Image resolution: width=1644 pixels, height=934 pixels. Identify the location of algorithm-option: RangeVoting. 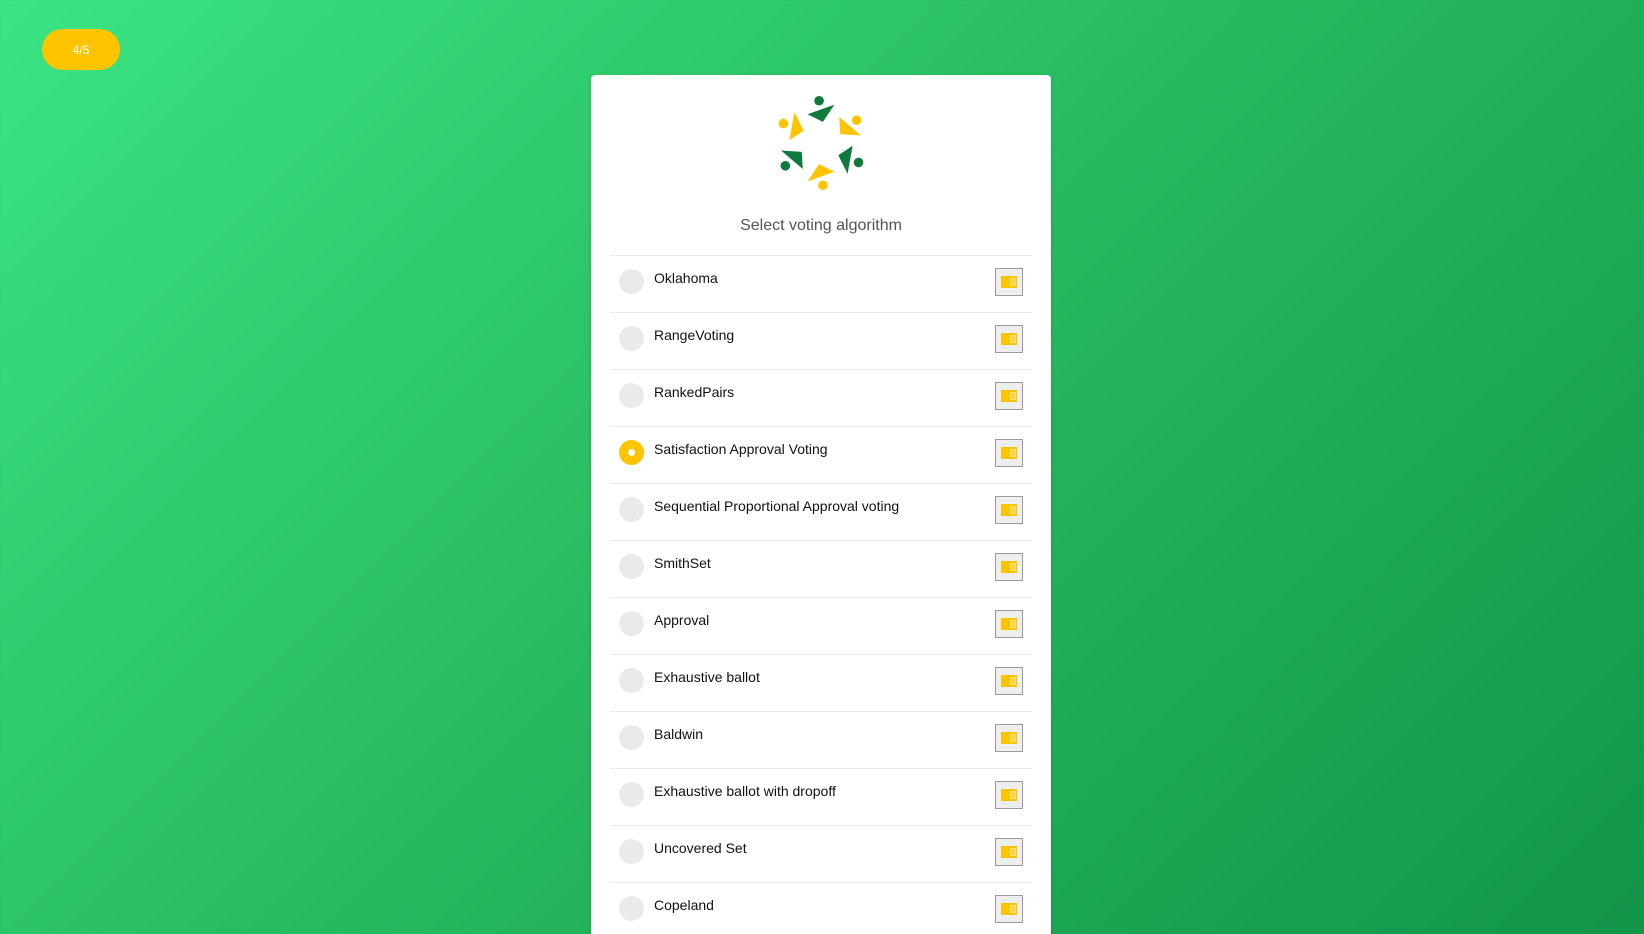
(821, 341).